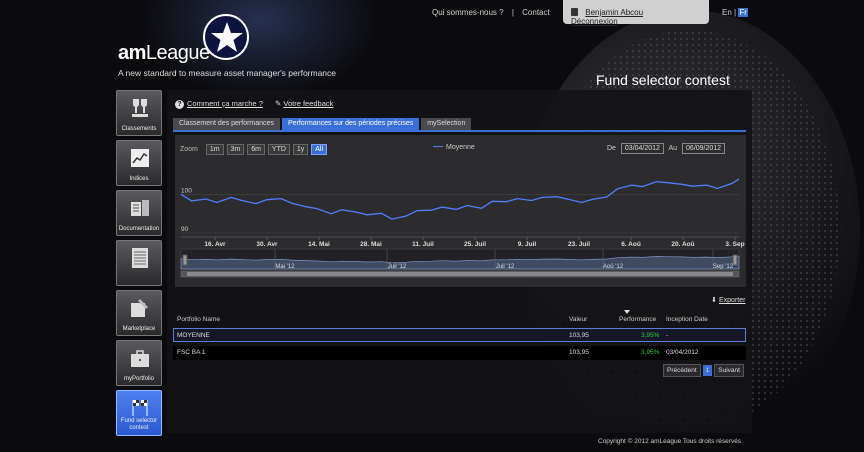  Describe the element at coordinates (743, 12) in the screenshot. I see `lang-fr: Fr` at that location.